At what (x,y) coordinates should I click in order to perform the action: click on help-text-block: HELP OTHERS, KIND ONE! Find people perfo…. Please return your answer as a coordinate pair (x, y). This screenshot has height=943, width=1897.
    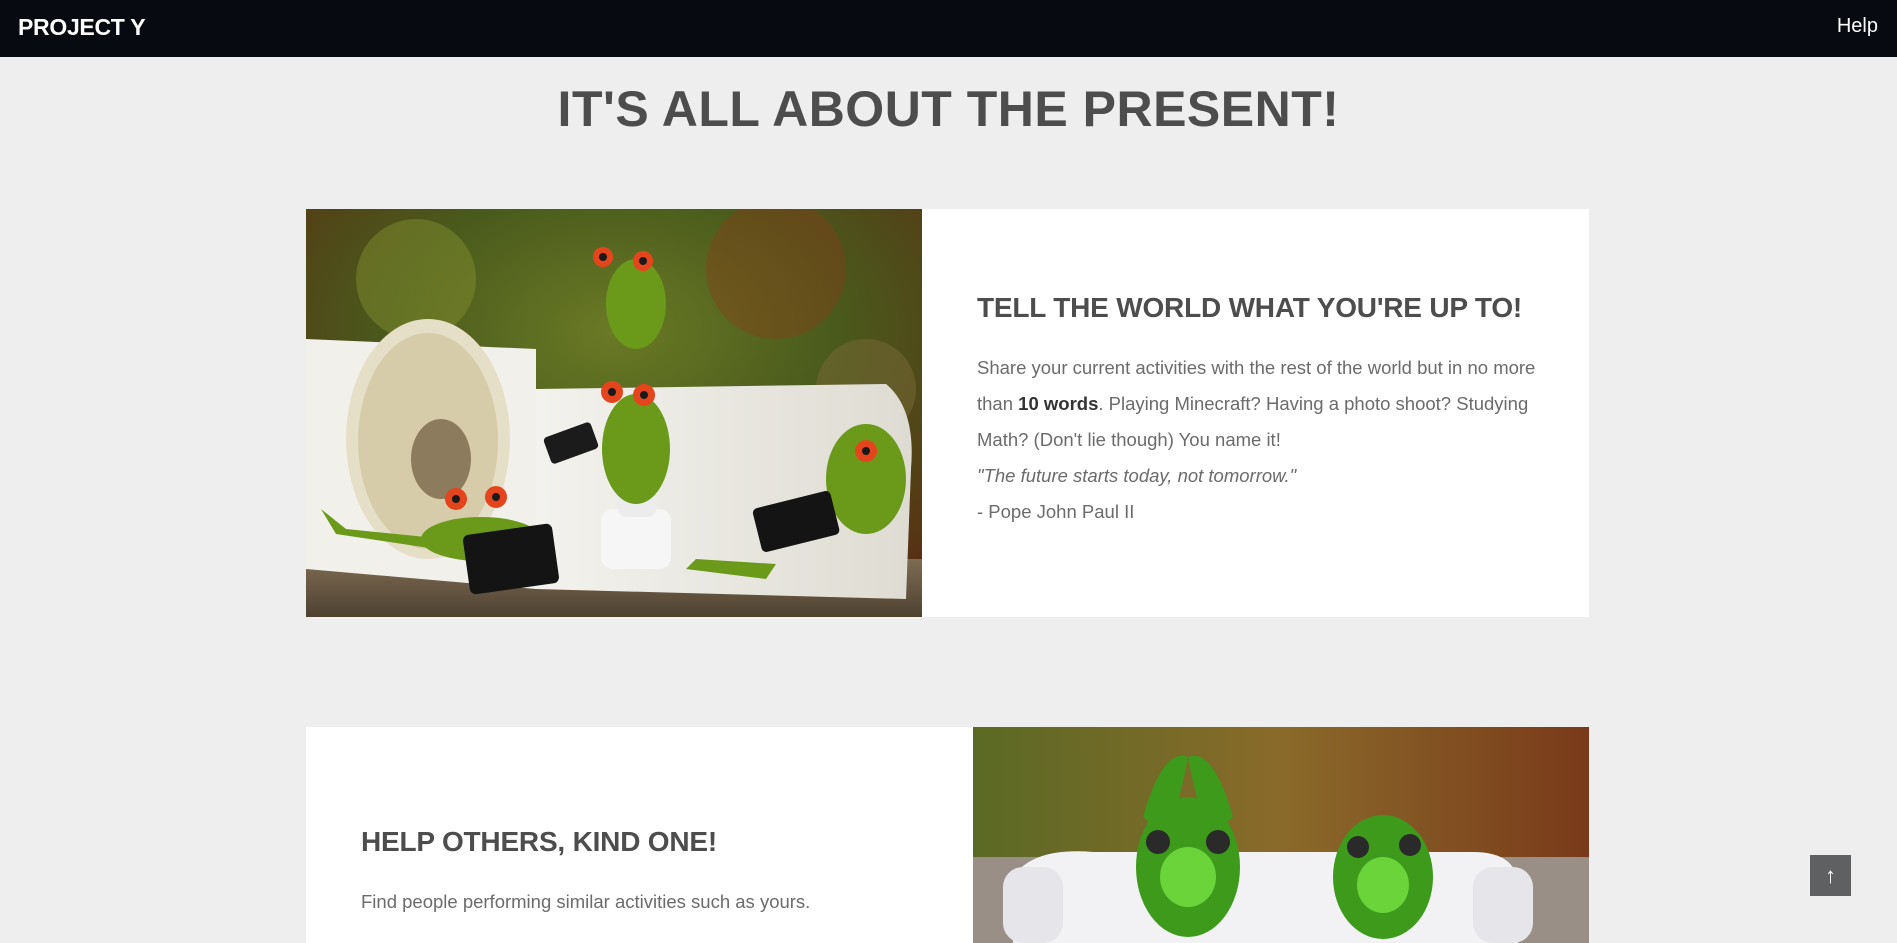
    Looking at the image, I should click on (646, 873).